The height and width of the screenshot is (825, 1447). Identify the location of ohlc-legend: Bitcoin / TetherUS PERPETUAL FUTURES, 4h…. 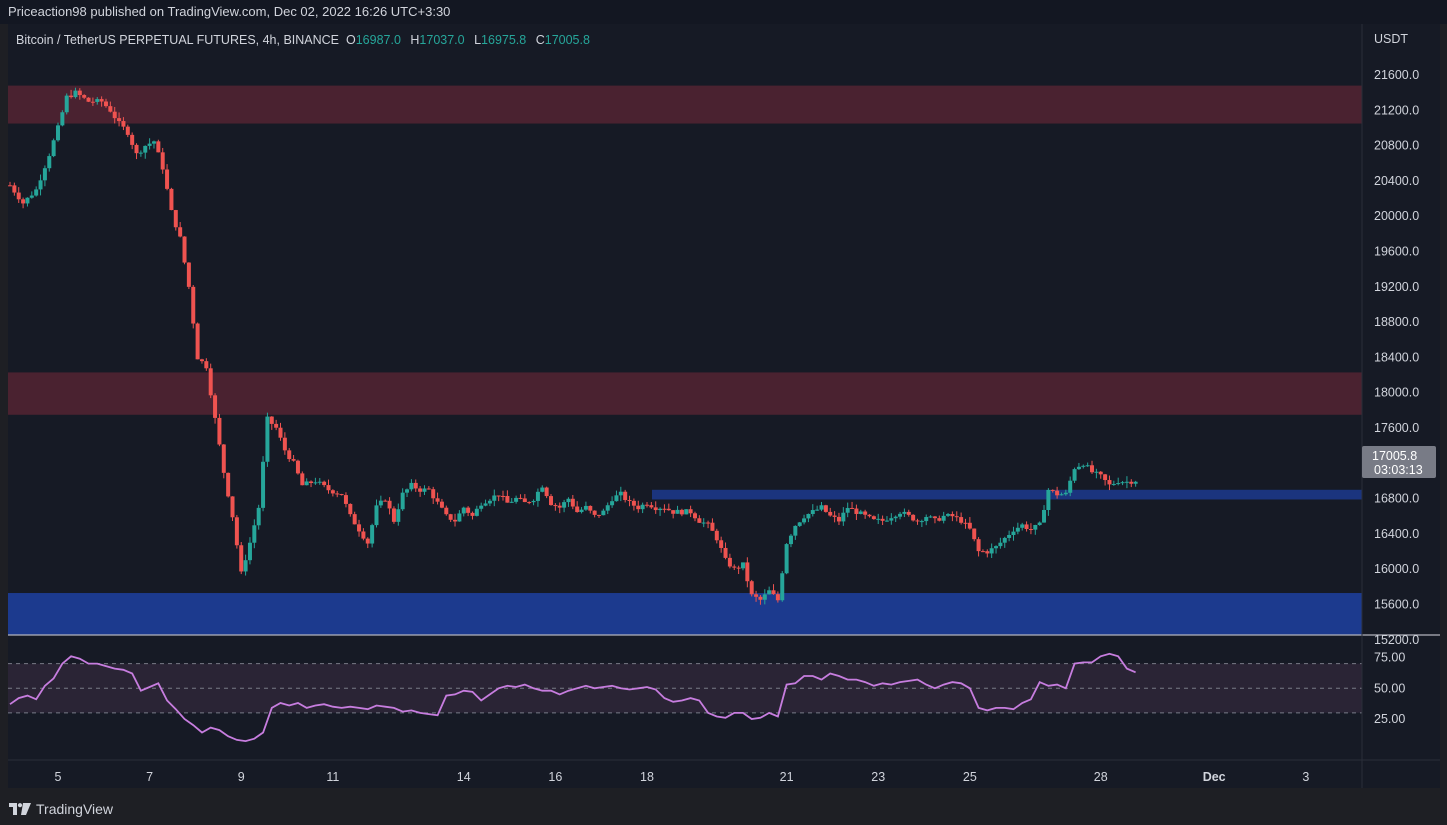
(306, 40).